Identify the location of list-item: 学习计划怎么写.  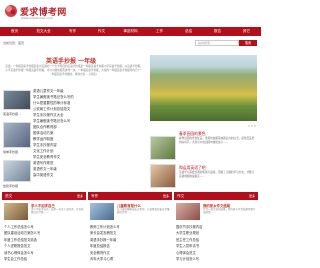
(189, 259).